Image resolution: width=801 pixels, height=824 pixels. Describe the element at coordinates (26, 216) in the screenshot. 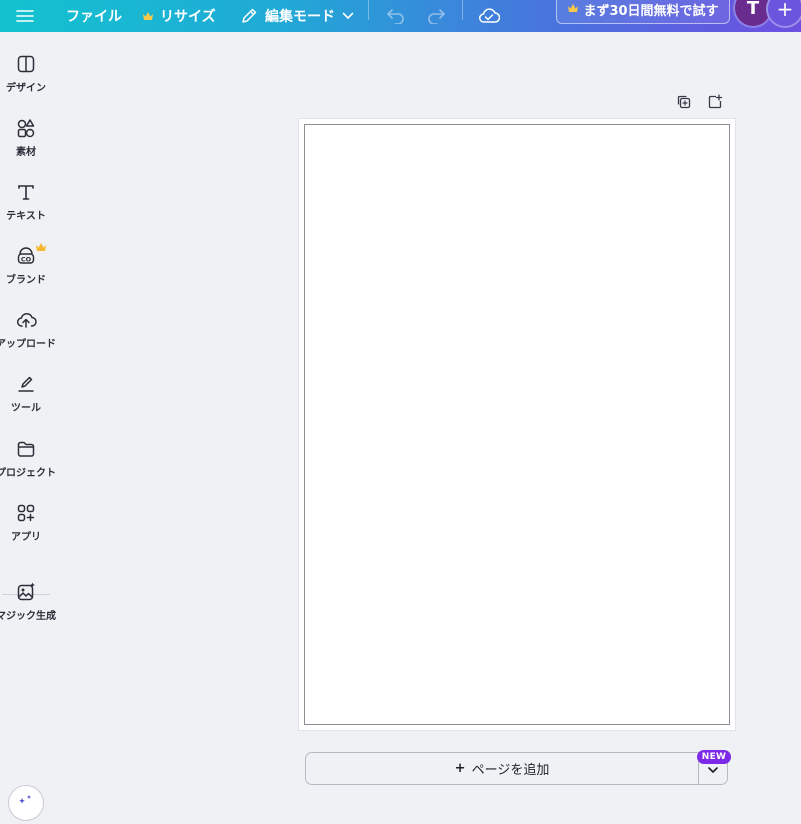

I see `sidebar-item-label: テキスト` at that location.